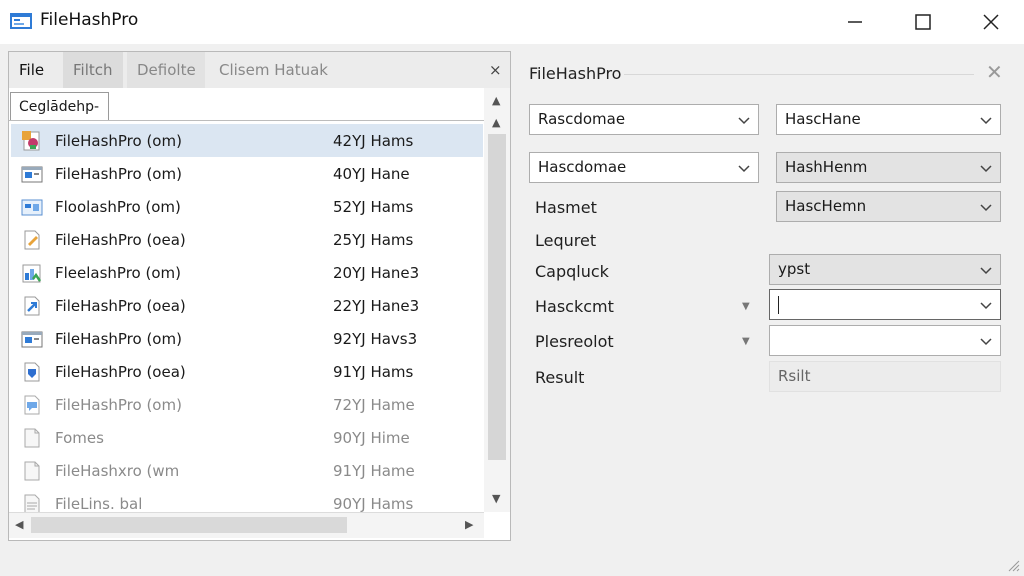  Describe the element at coordinates (888, 119) in the screenshot. I see `haschane-dropdown: HascHane` at that location.